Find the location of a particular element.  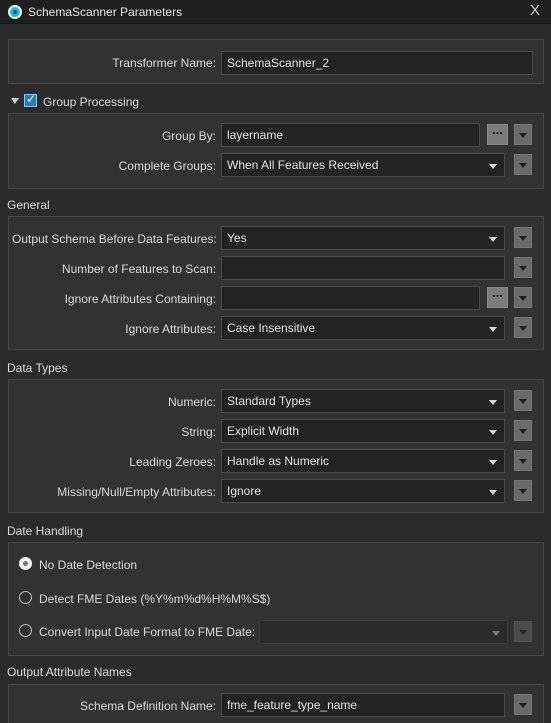

data-types-section-title: Data Types is located at coordinates (37, 368).